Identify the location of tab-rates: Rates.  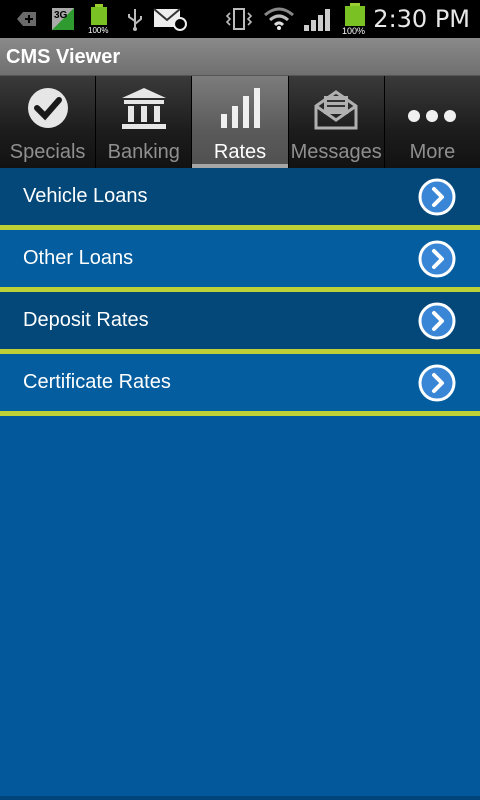
(240, 122).